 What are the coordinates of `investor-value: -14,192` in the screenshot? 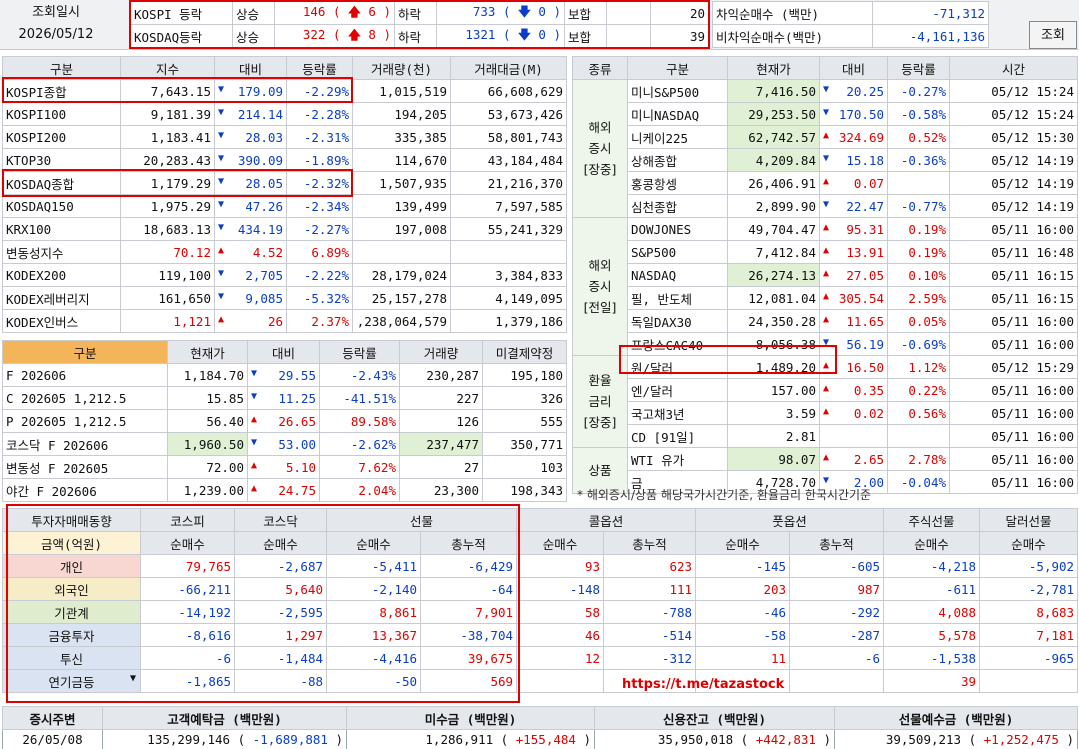 It's located at (187, 612).